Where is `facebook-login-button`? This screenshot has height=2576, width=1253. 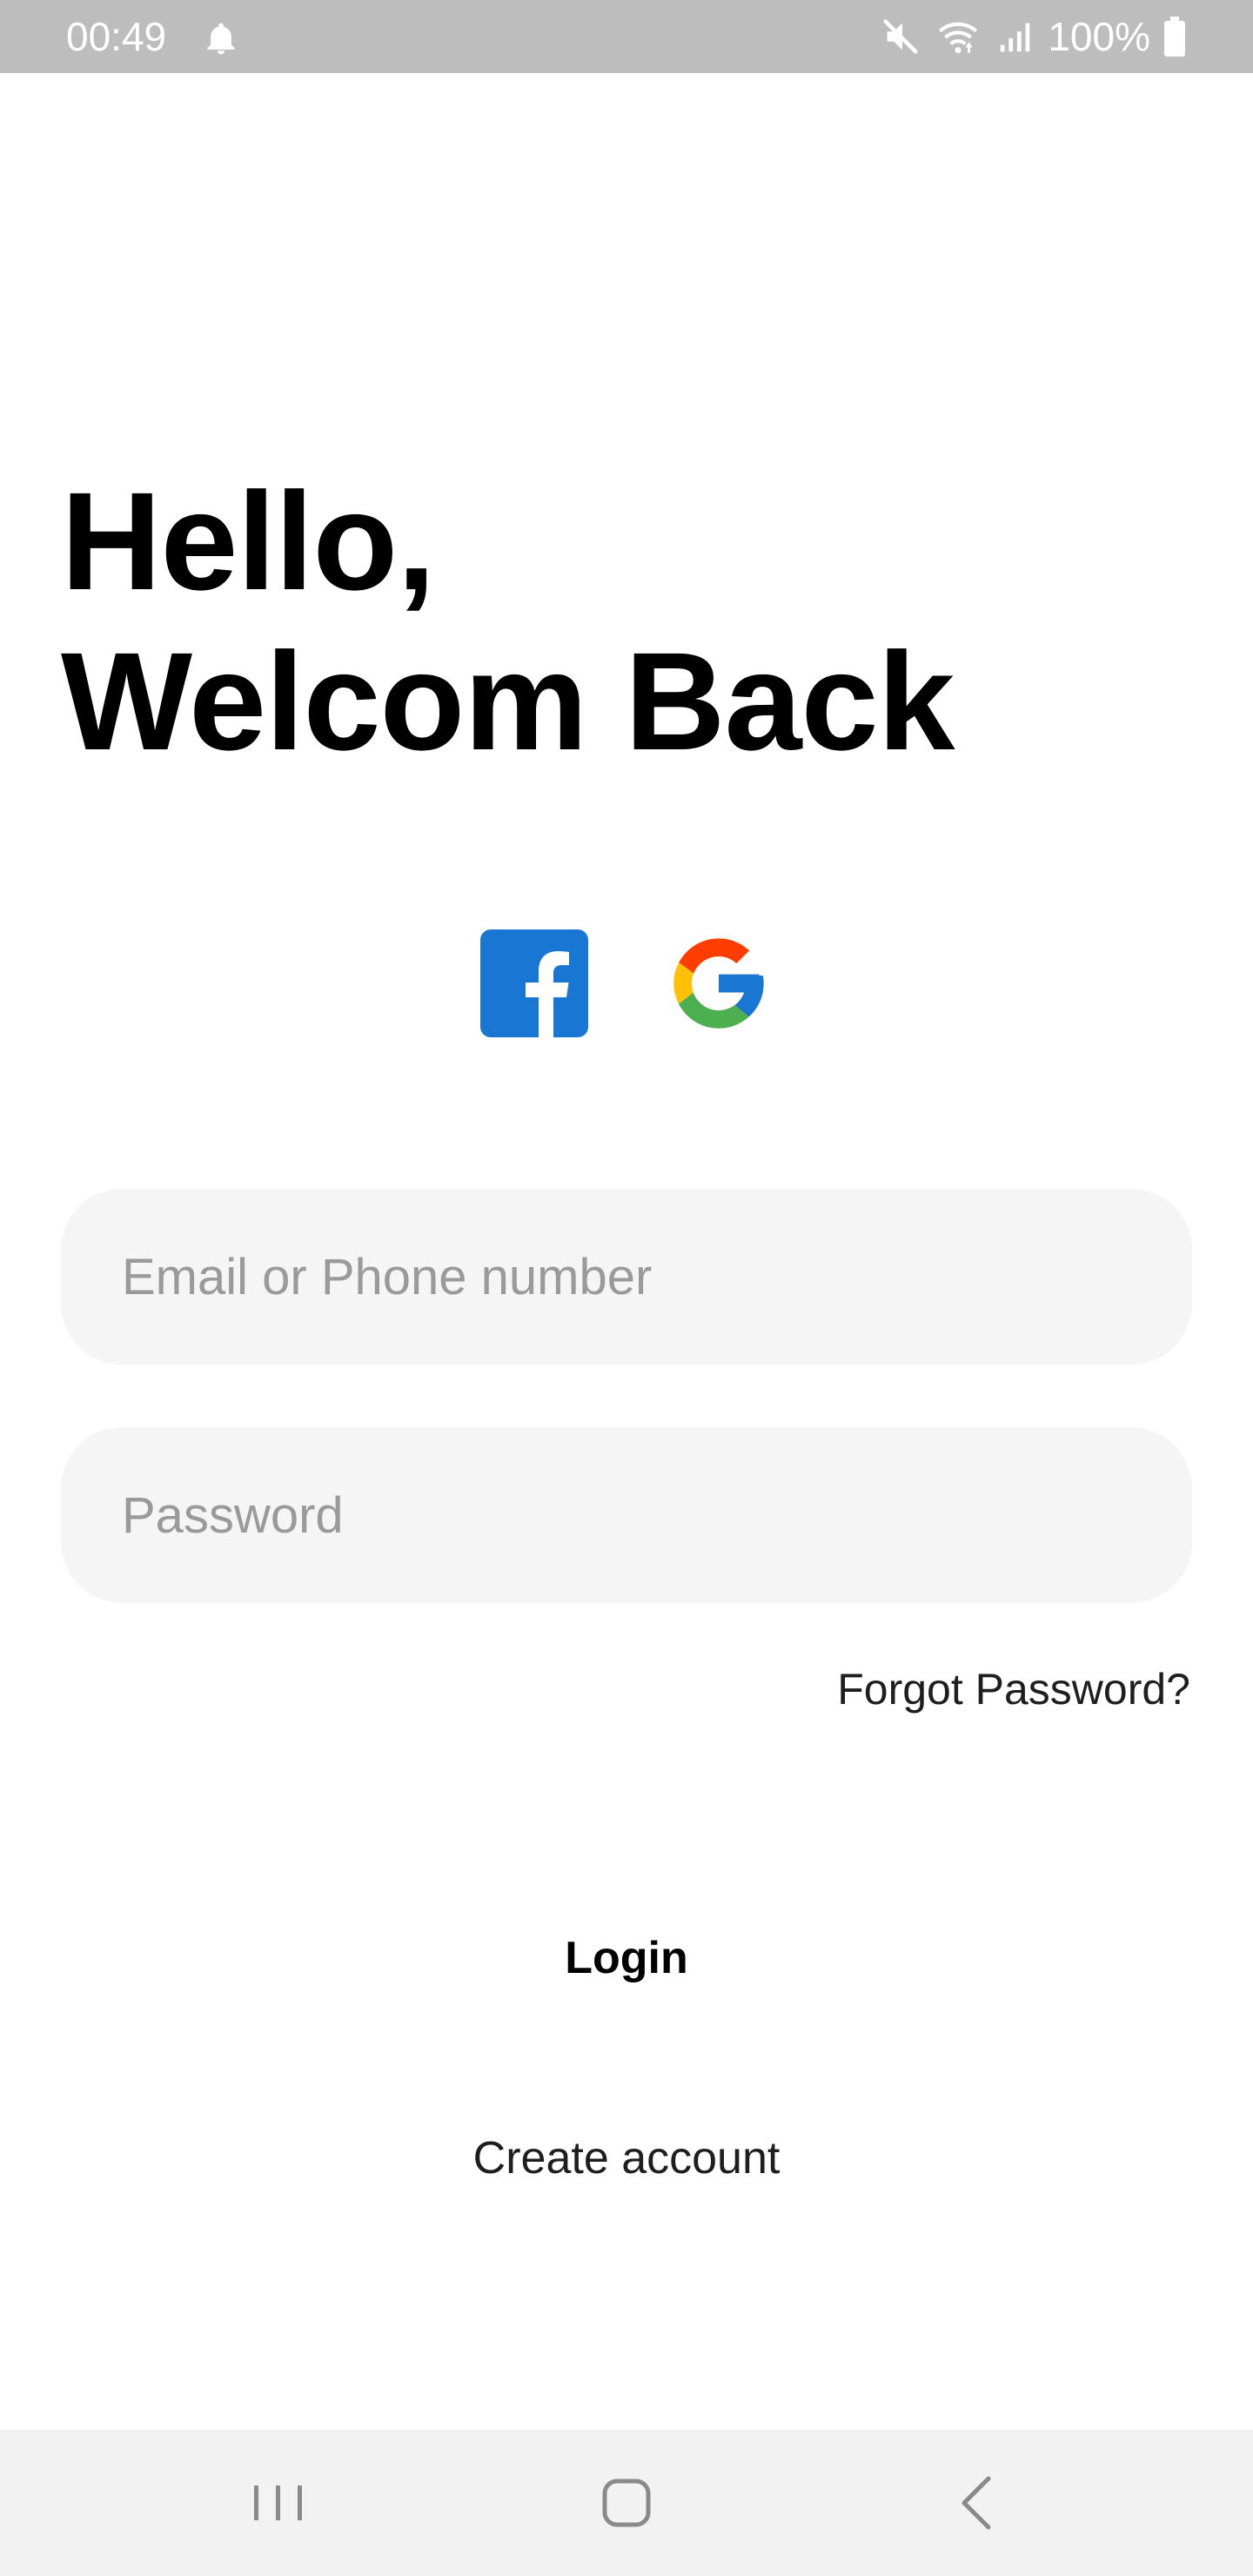 facebook-login-button is located at coordinates (534, 983).